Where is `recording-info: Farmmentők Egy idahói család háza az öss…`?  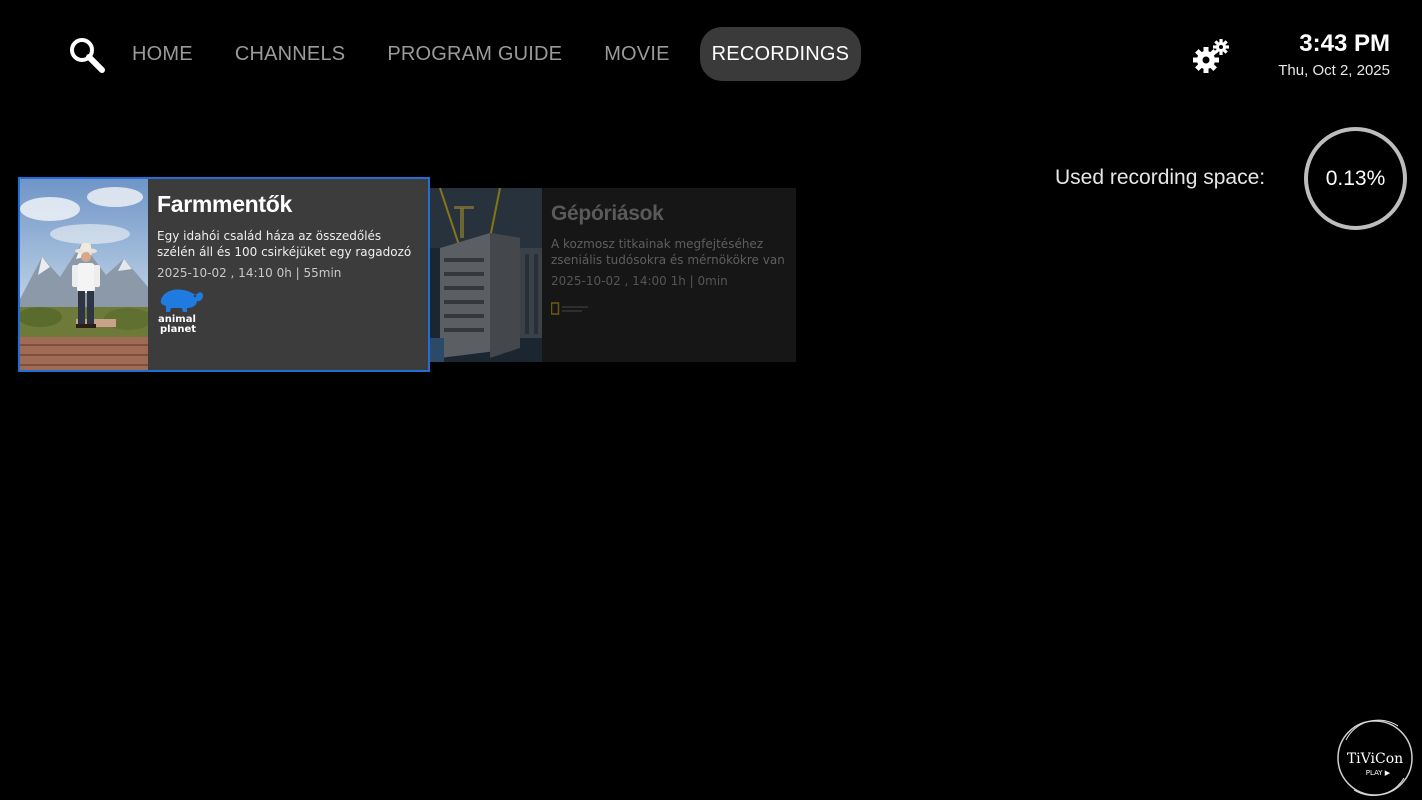 recording-info: Farmmentők Egy idahói család háza az öss… is located at coordinates (288, 274).